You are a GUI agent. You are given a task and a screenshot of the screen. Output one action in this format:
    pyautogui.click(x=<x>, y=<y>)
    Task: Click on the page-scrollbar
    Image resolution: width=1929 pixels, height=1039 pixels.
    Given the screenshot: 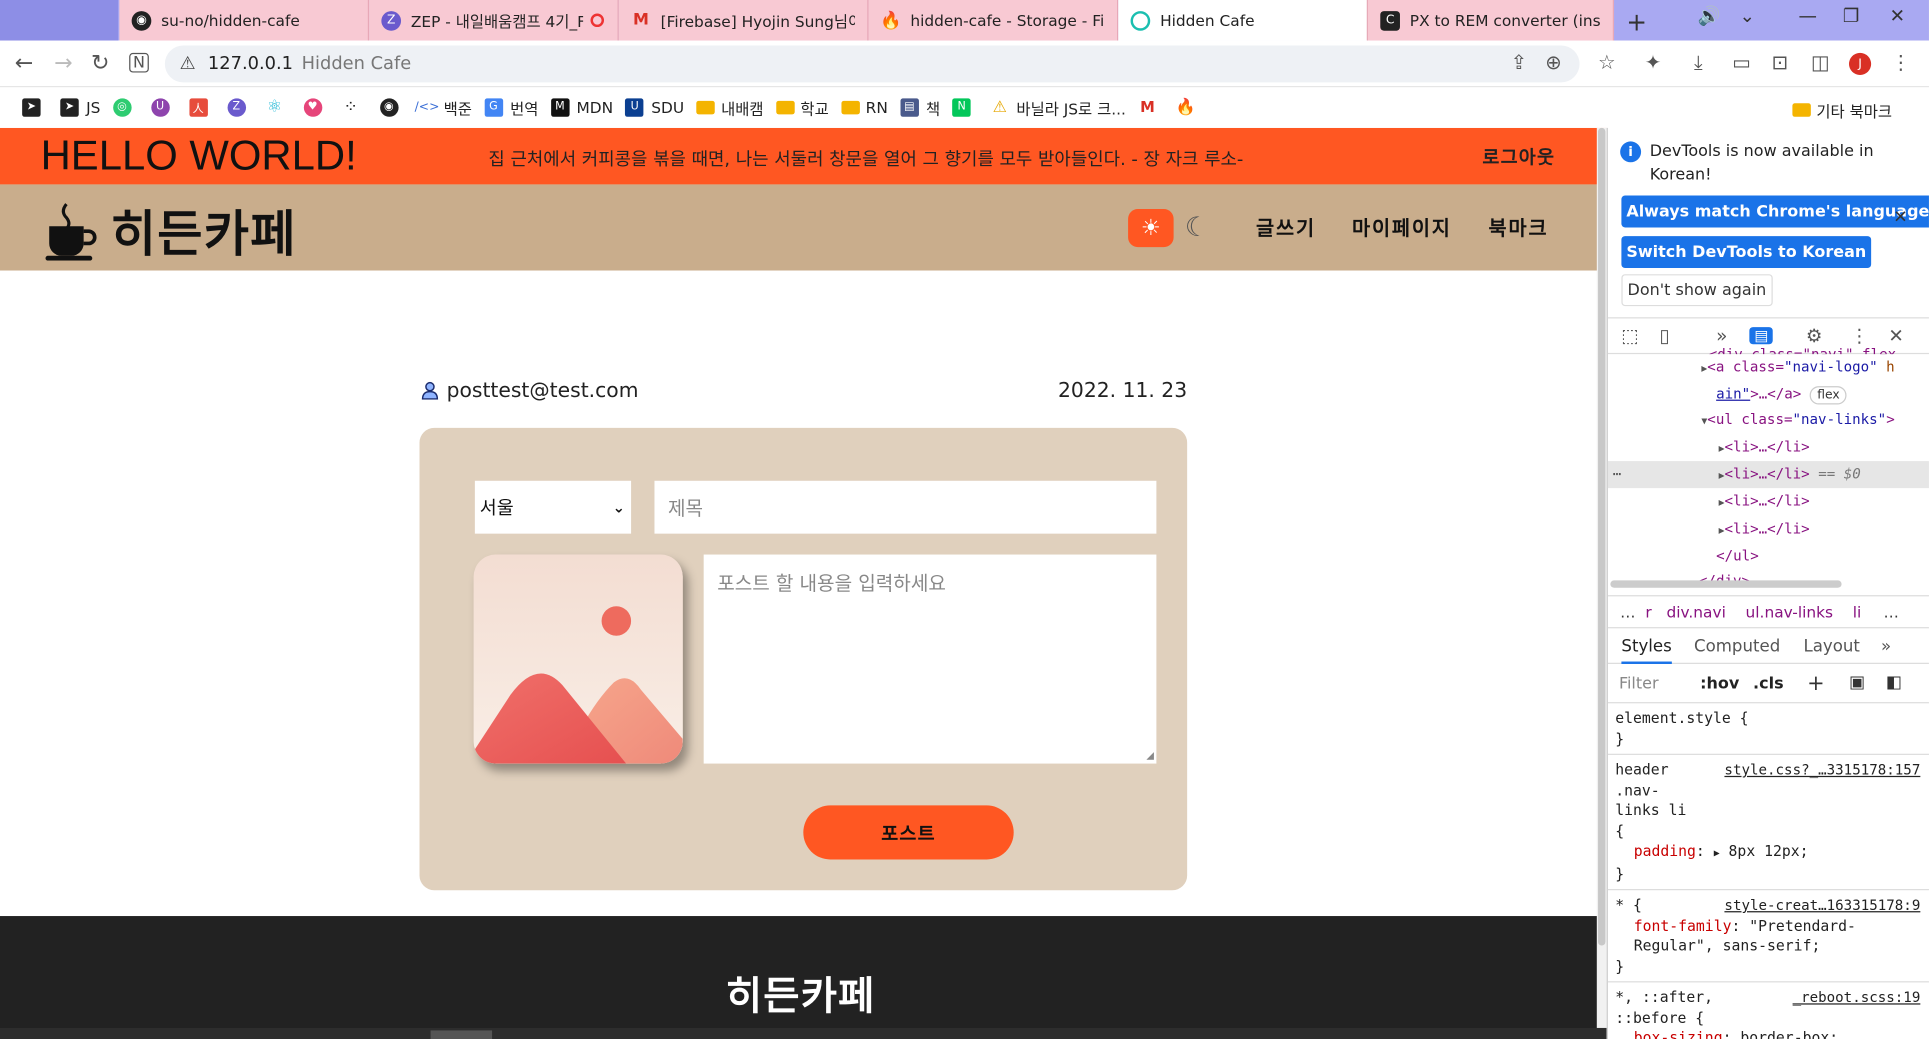 What is the action you would take?
    pyautogui.click(x=1601, y=583)
    